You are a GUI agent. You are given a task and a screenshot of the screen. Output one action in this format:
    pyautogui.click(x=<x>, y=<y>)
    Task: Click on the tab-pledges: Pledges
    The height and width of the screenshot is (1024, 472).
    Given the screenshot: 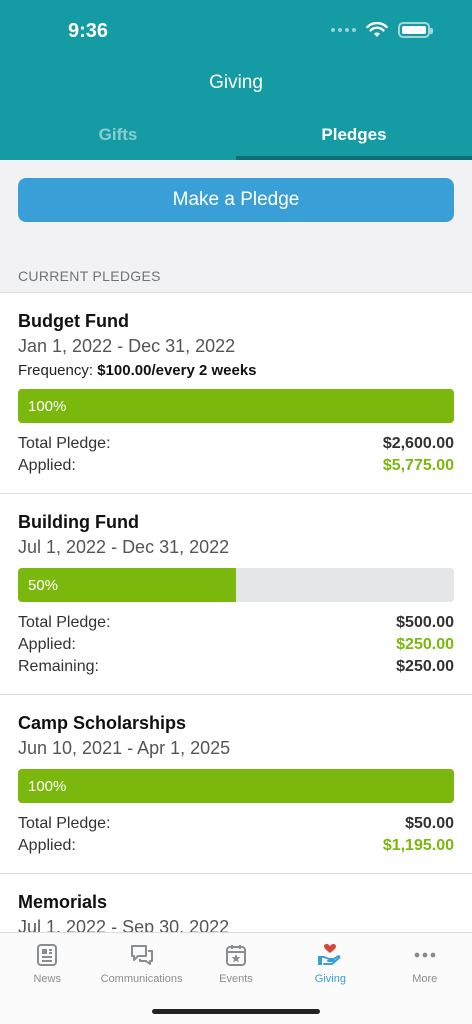 What is the action you would take?
    pyautogui.click(x=354, y=136)
    